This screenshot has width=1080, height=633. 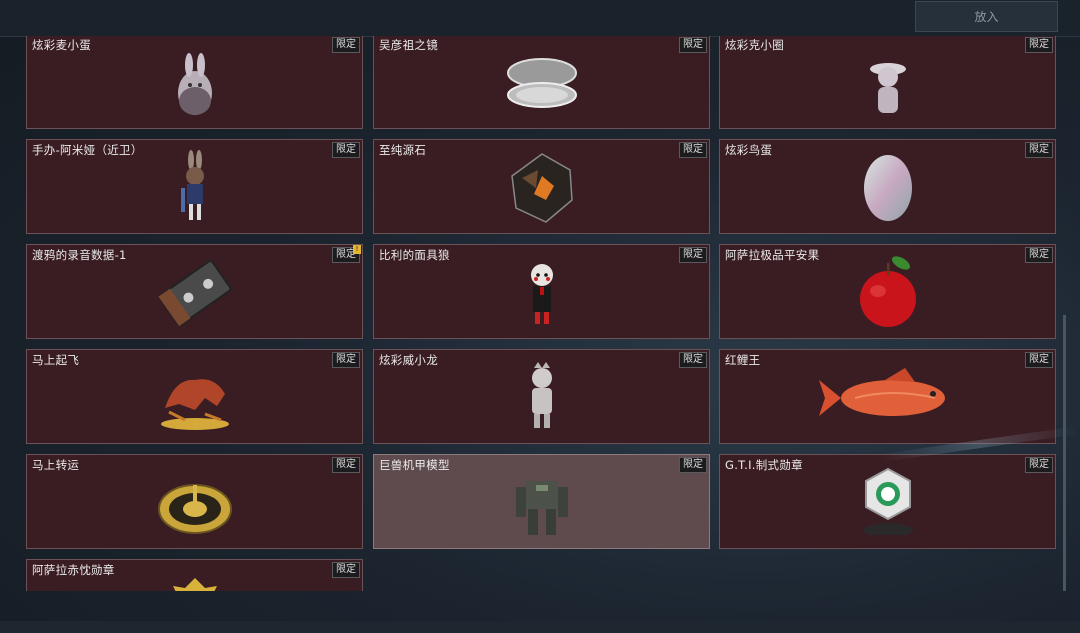 I want to click on item-card: 红鲤王 限定, so click(x=887, y=396).